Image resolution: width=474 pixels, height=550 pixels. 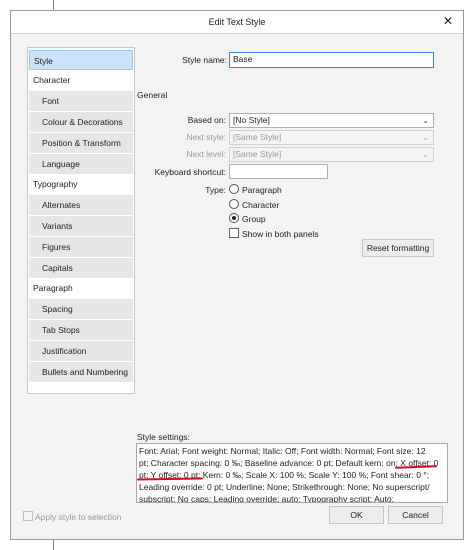 I want to click on radio-selected-dot, so click(x=234, y=218).